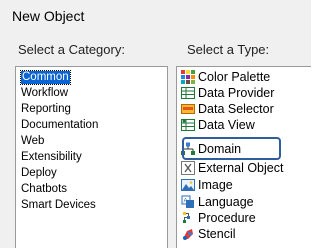  I want to click on type-item-label: Data Provider, so click(236, 93).